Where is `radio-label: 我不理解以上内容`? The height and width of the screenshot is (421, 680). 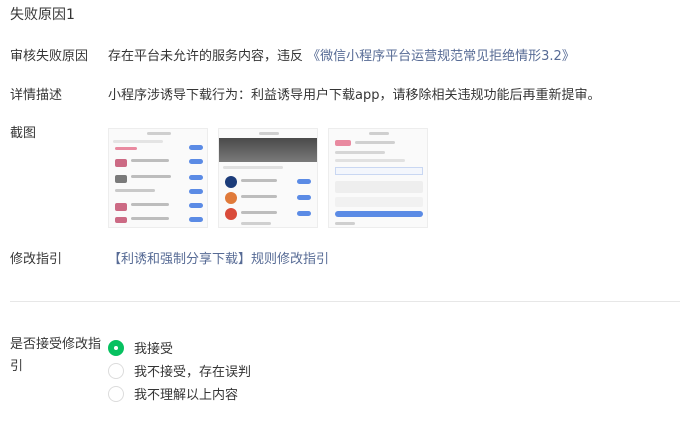 radio-label: 我不理解以上内容 is located at coordinates (186, 395).